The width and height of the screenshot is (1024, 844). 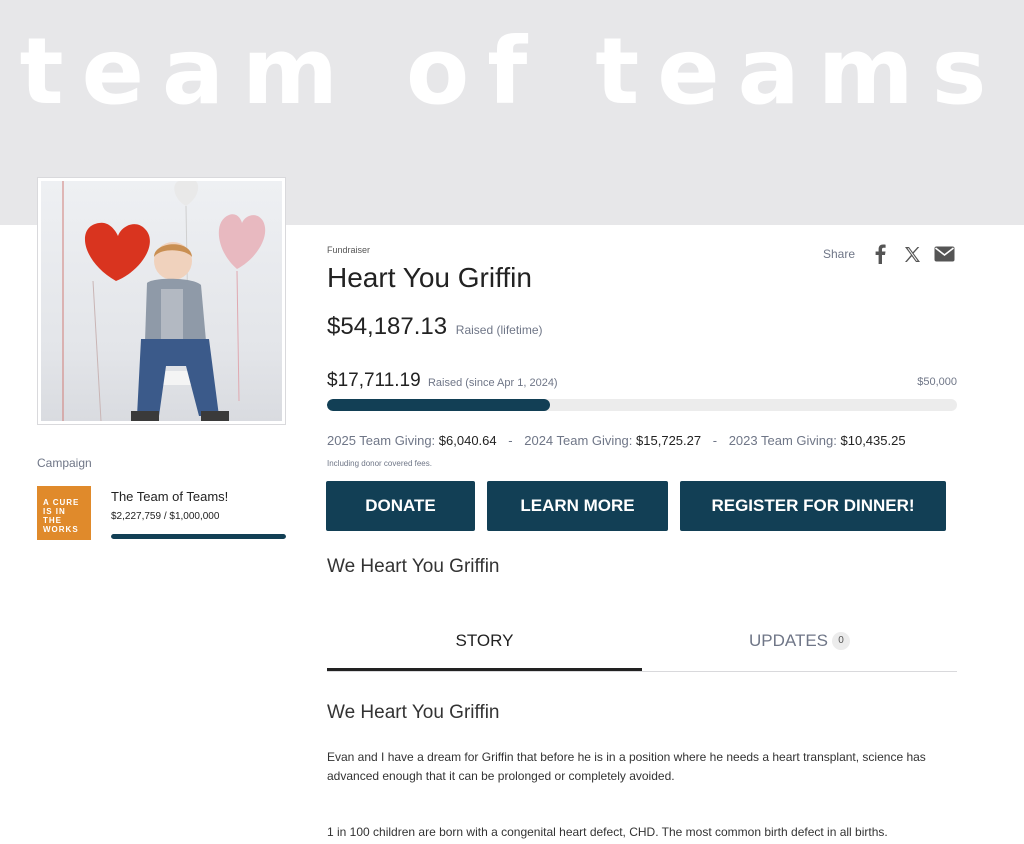 I want to click on campaign-logo: A CURE IS IN THE WORKS, so click(x=64, y=513).